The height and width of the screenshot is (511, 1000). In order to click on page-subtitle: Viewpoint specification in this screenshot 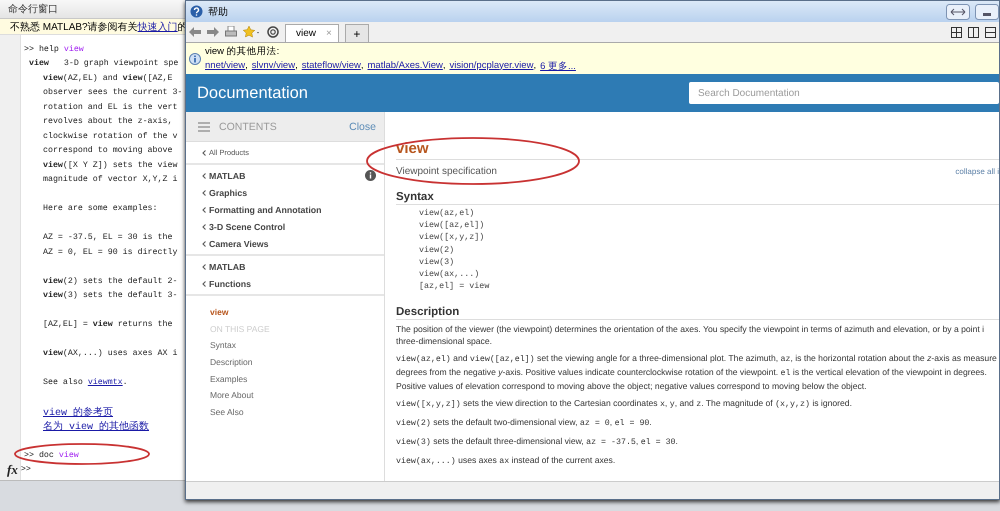, I will do `click(446, 171)`.